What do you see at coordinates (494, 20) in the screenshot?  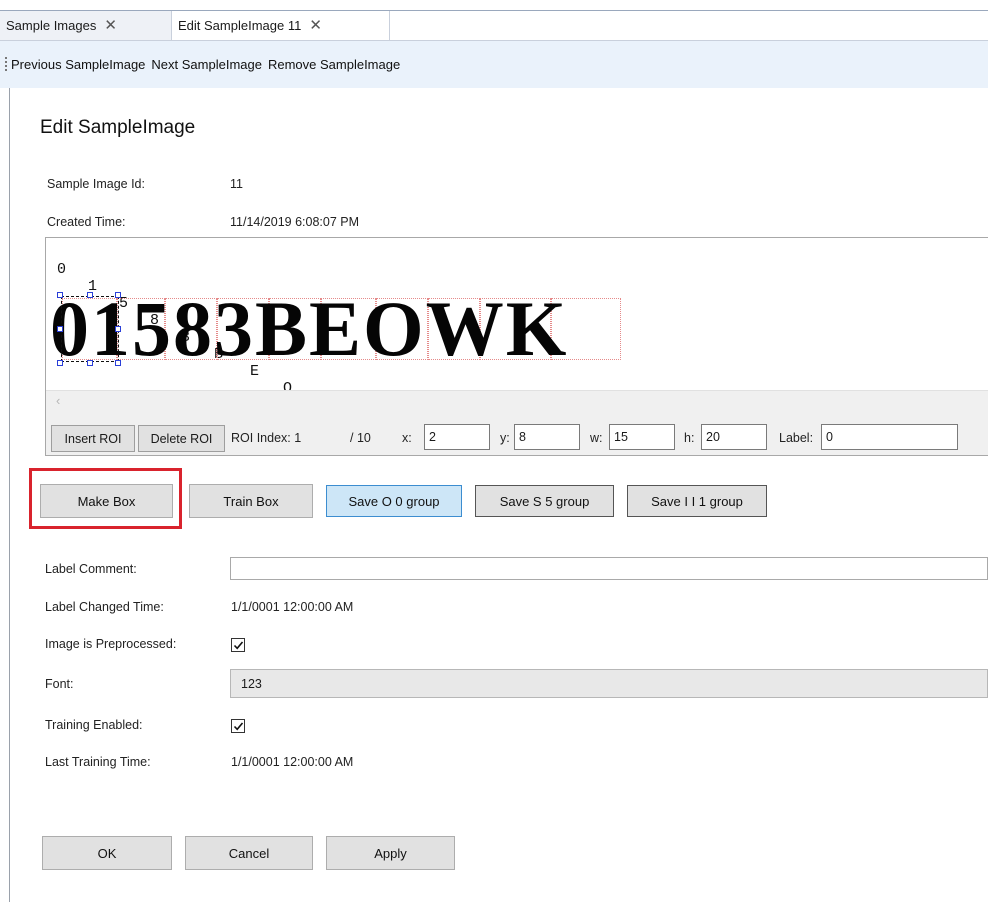 I see `tab-strip: Sample Images ✕ Edit SampleImage 11 ✕` at bounding box center [494, 20].